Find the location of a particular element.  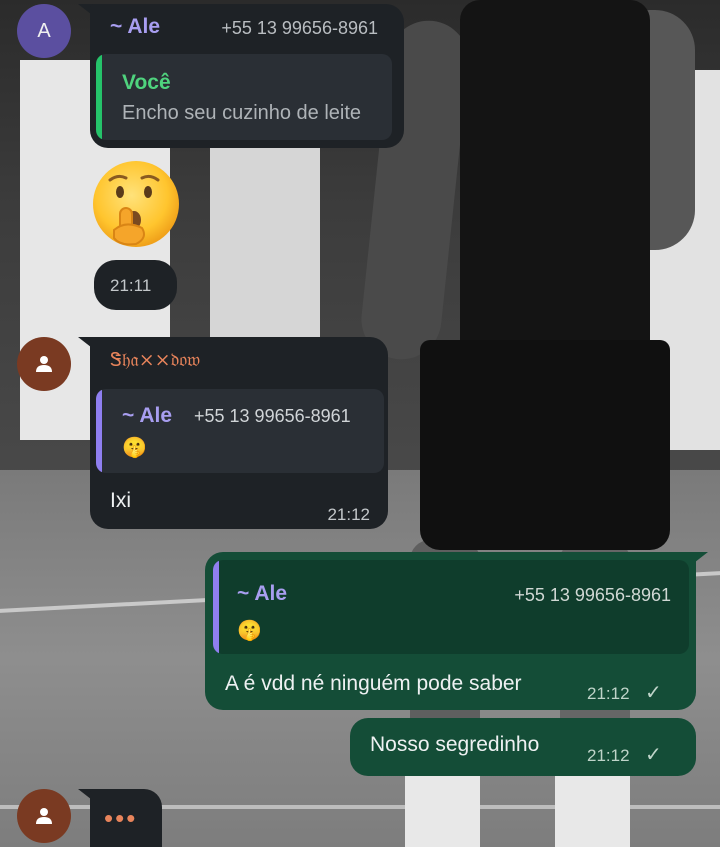

avatar-ale: A is located at coordinates (44, 31).